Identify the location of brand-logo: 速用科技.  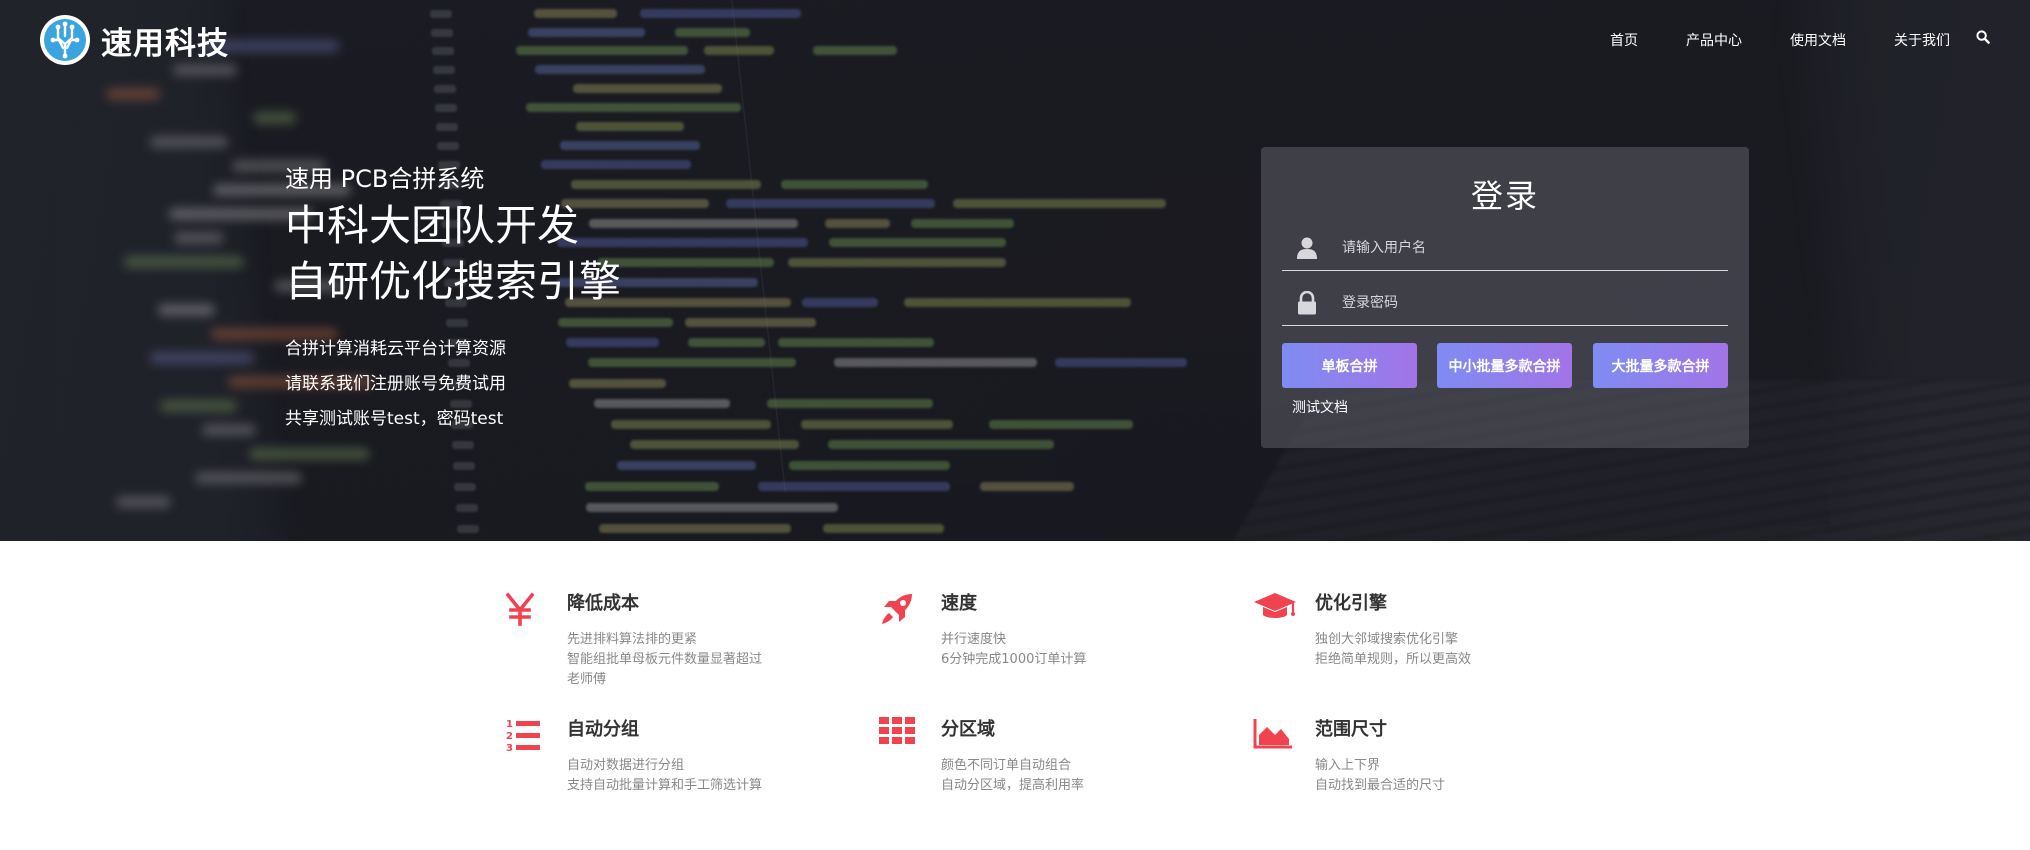
(134, 40).